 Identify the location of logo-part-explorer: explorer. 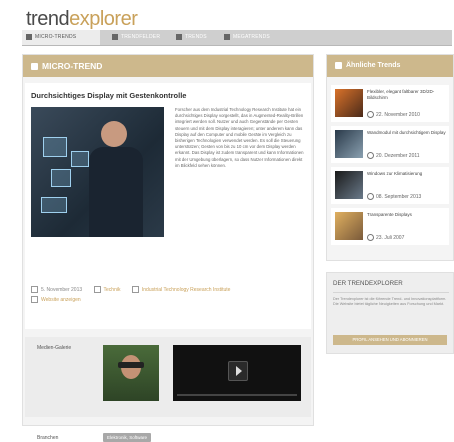
(103, 19).